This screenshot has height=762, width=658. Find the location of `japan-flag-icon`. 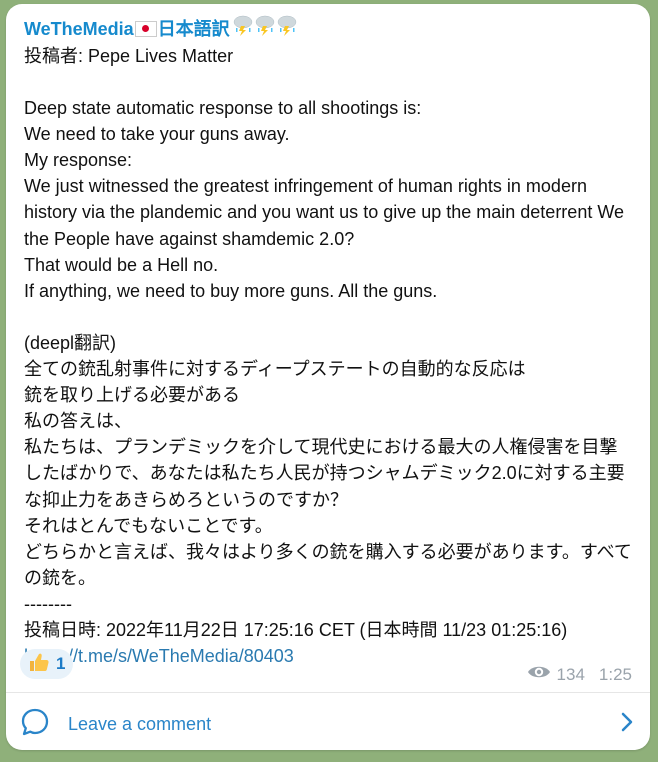

japan-flag-icon is located at coordinates (145, 28).